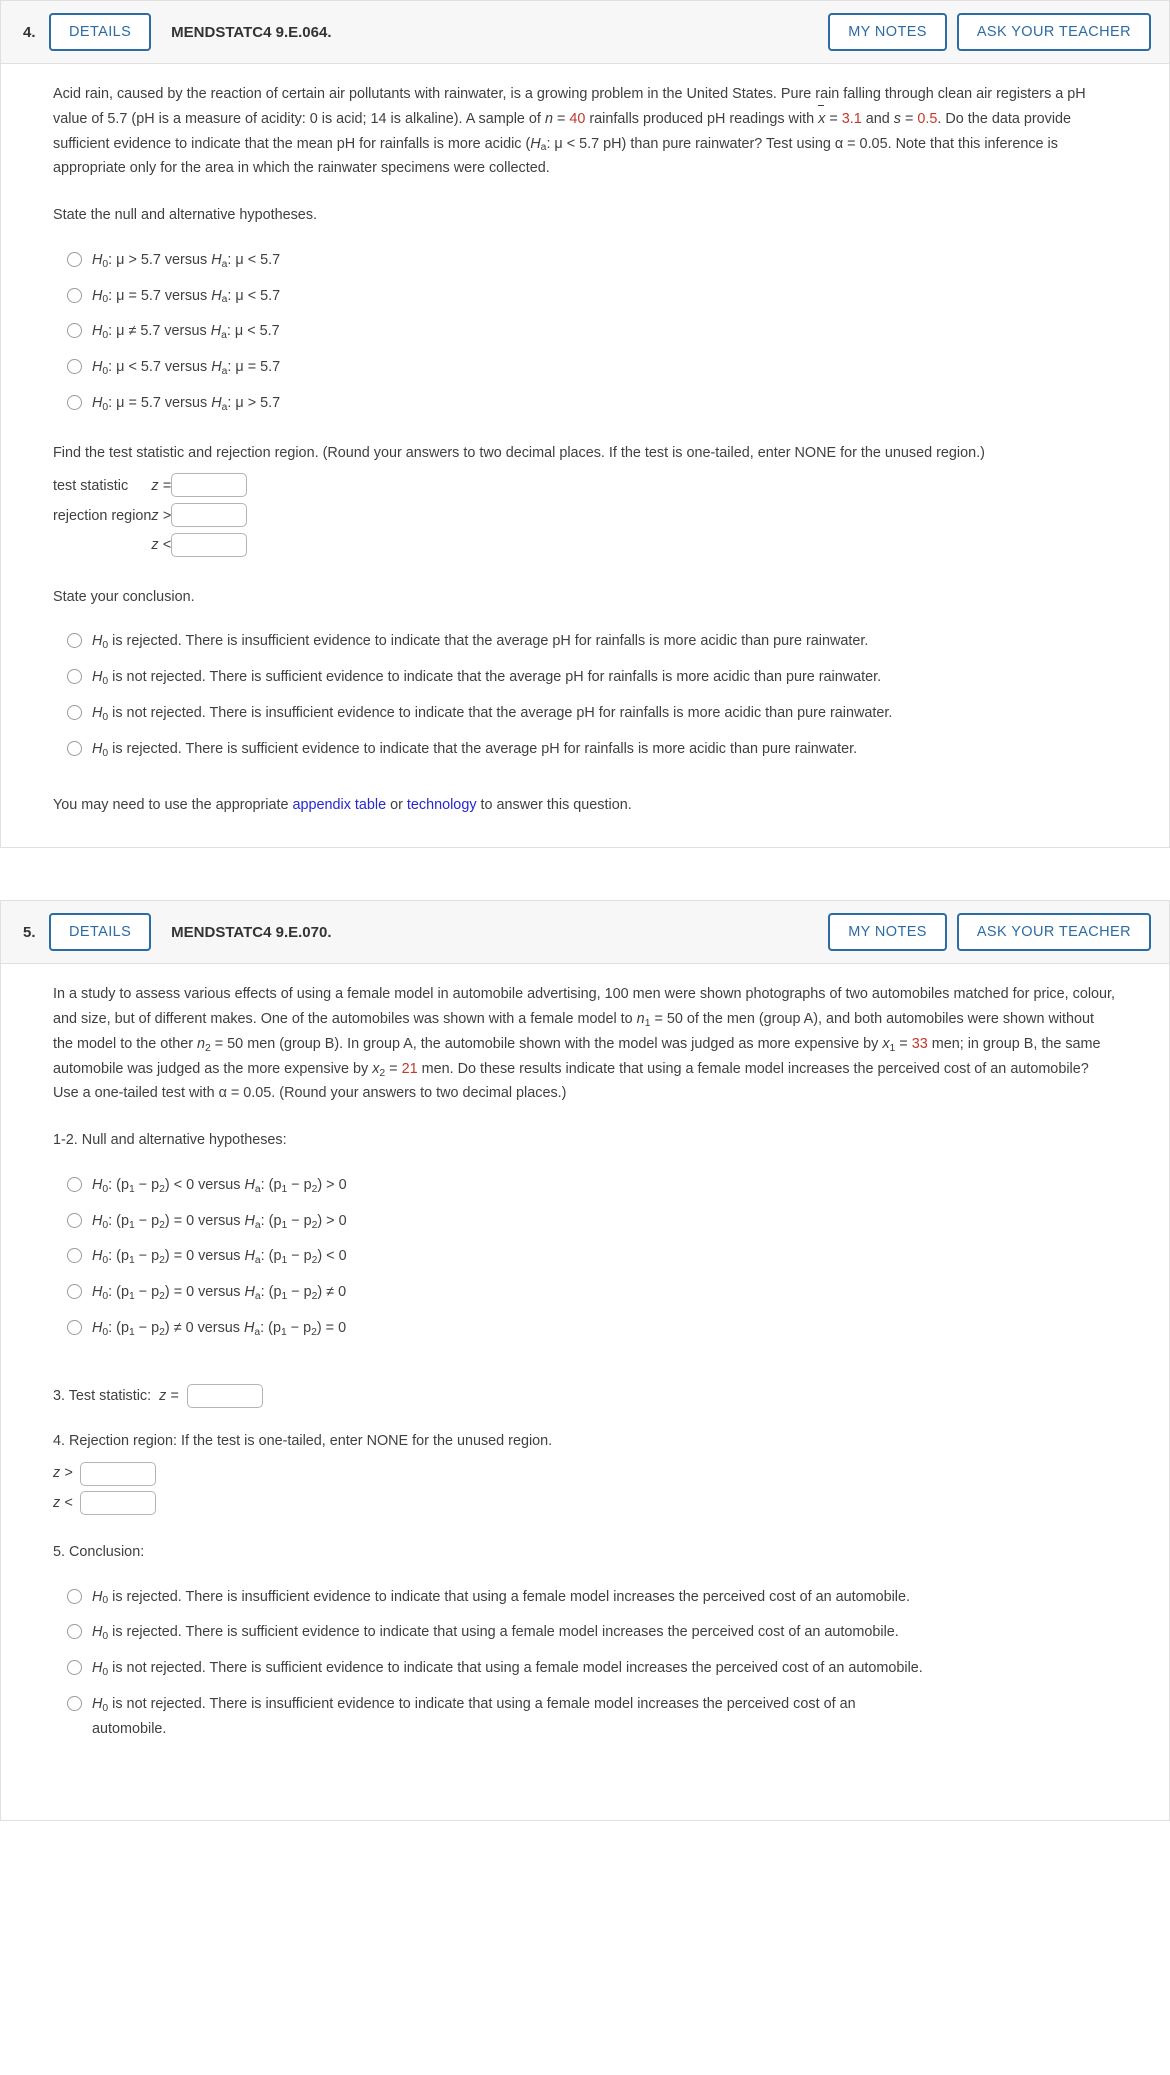  What do you see at coordinates (63, 1503) in the screenshot?
I see `rejection-lt-operator-5: z <` at bounding box center [63, 1503].